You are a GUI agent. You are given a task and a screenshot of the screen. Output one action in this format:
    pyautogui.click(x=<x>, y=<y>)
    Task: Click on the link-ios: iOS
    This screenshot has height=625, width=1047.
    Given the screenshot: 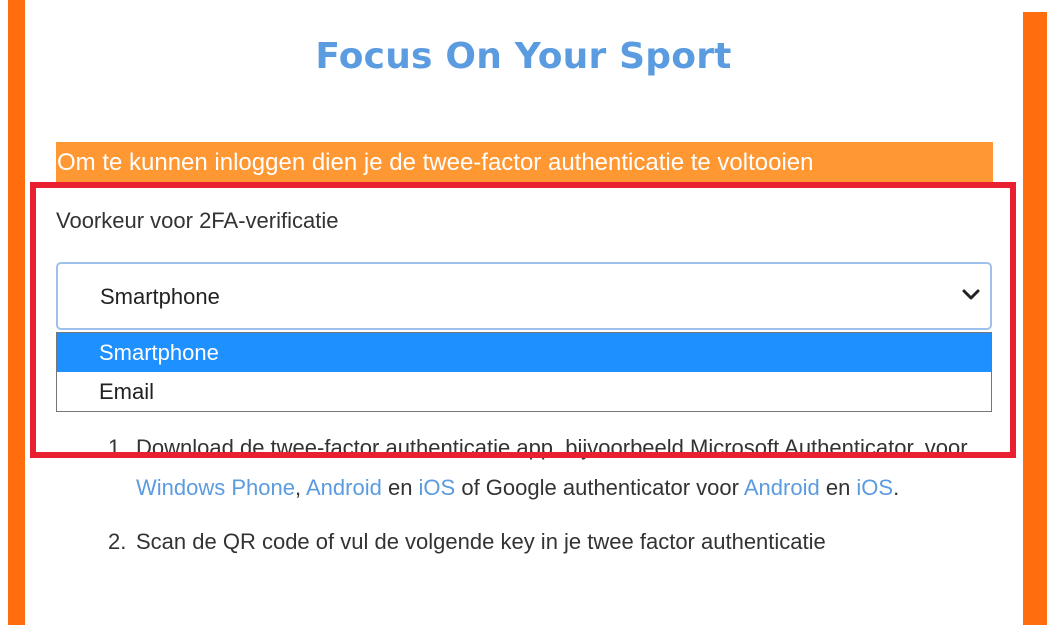 What is the action you would take?
    pyautogui.click(x=437, y=487)
    